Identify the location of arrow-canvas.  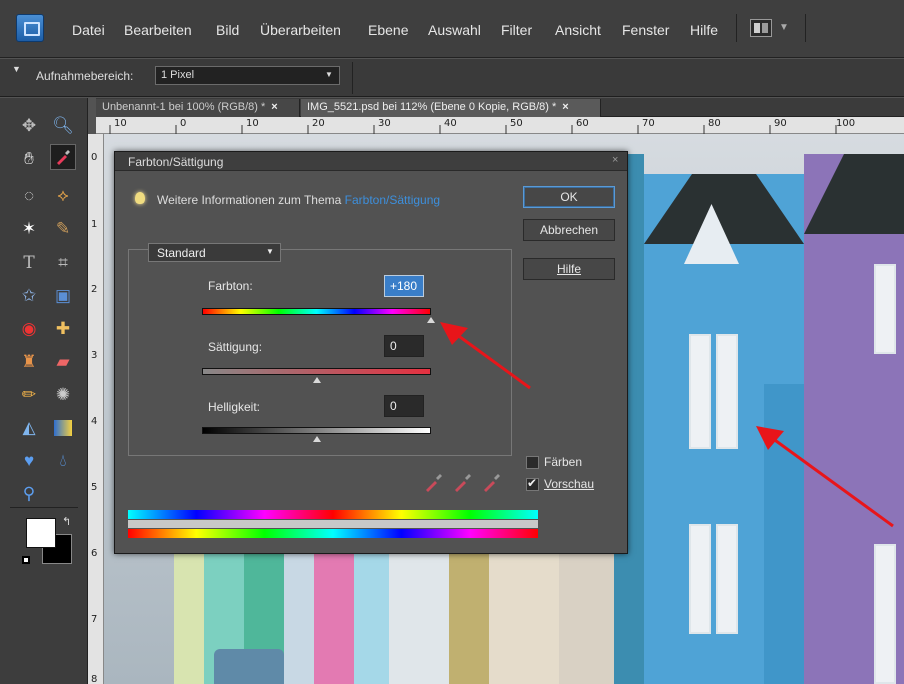
(825, 477).